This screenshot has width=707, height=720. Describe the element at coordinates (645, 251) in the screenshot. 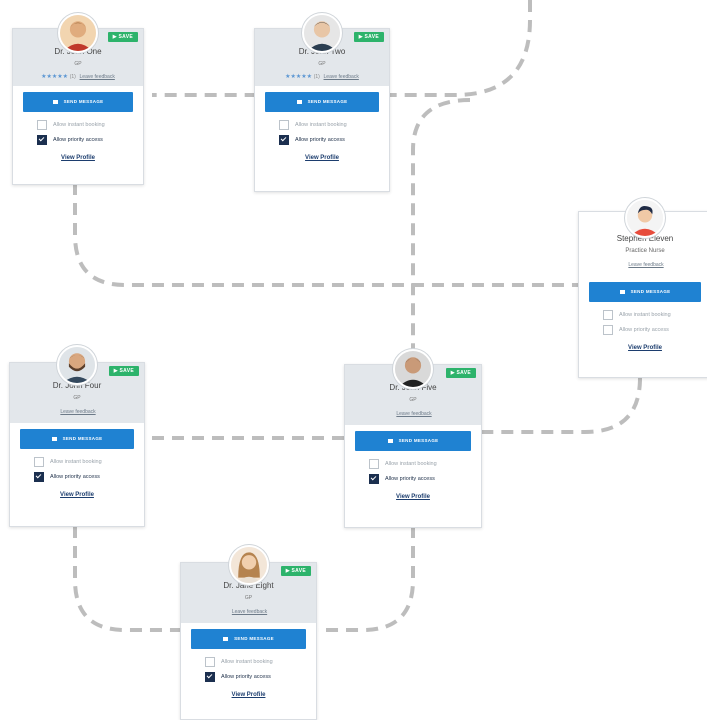

I see `provider-role: Practice Nurse` at that location.